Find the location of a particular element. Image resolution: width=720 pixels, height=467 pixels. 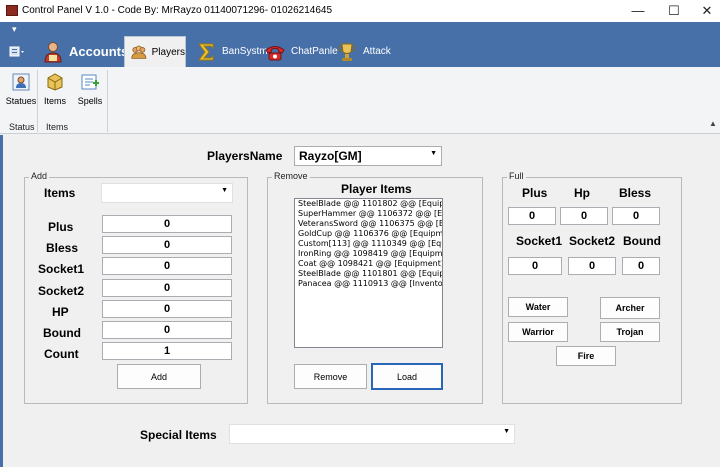

bless-field: 0 is located at coordinates (167, 245).